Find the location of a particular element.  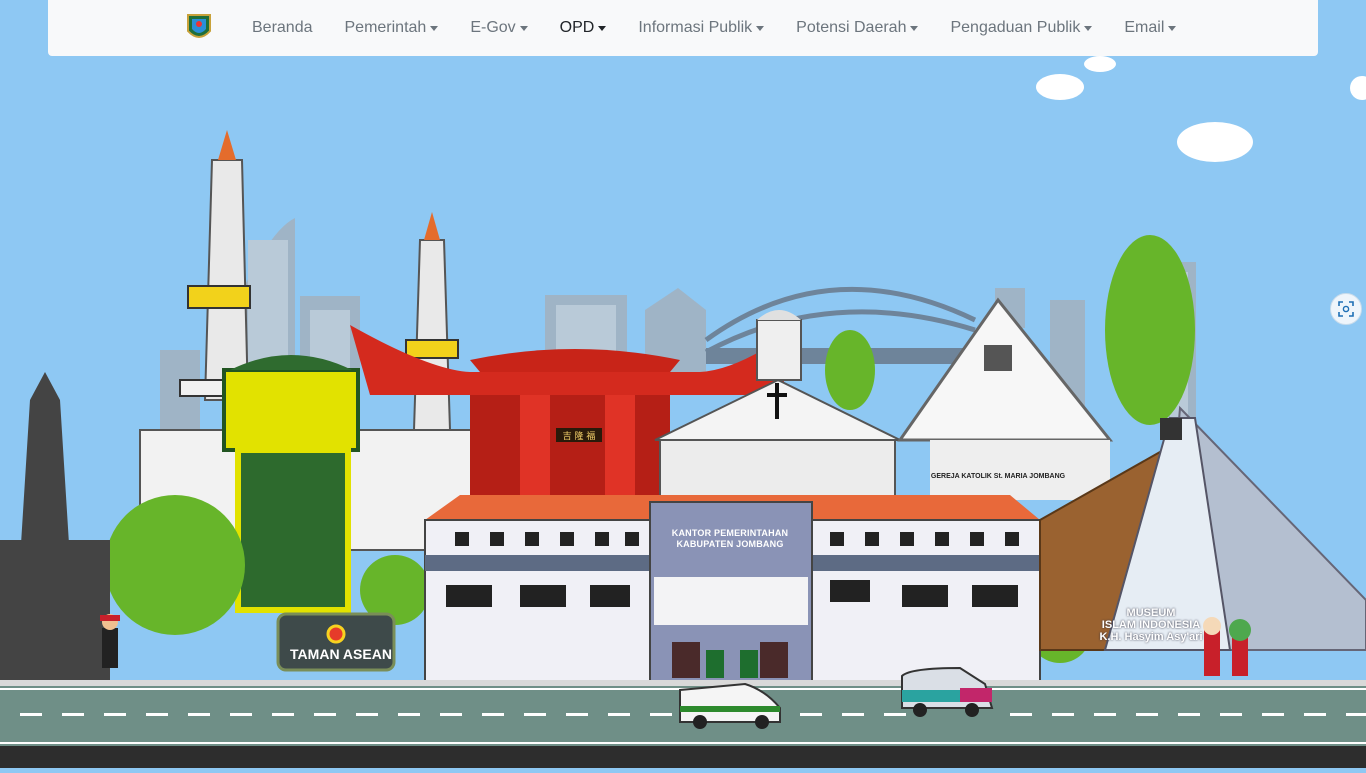

museum-label-line1: MUSEUM is located at coordinates (1151, 613).